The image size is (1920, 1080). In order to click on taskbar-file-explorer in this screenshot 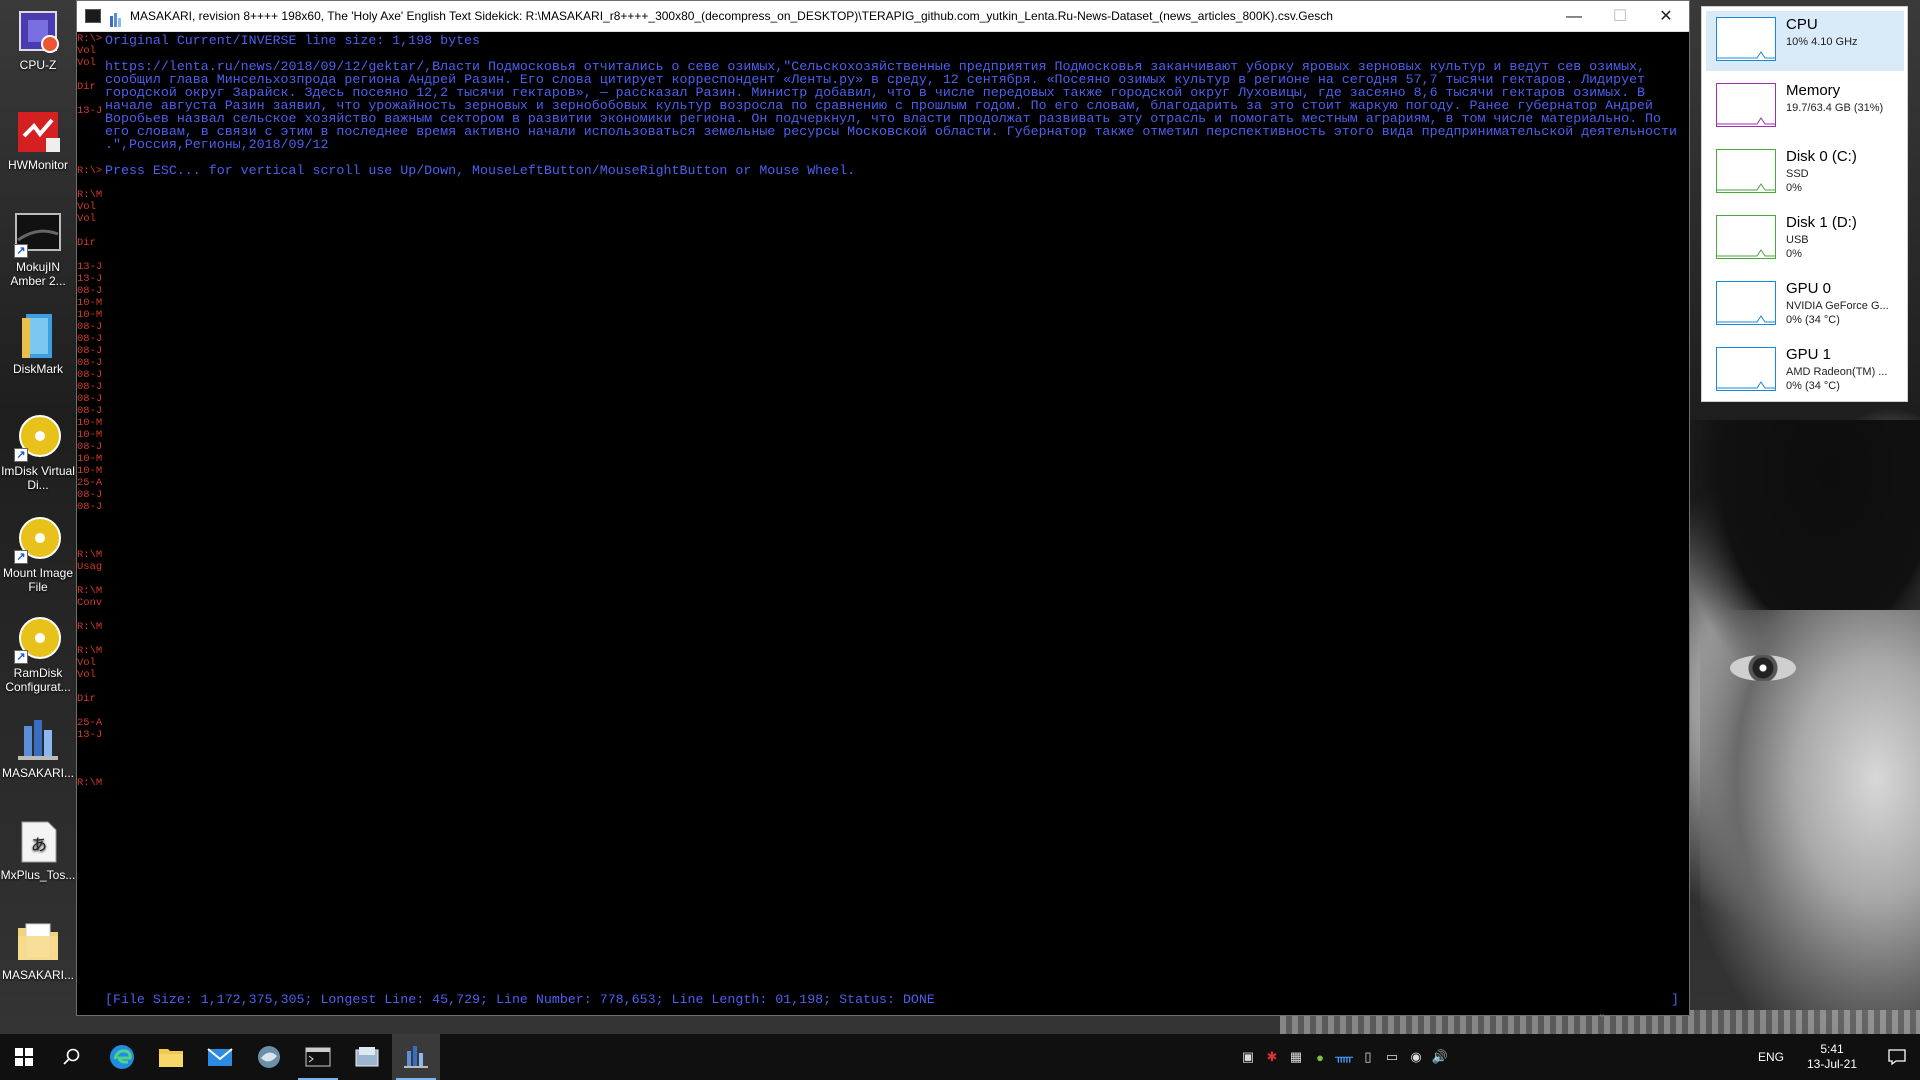, I will do `click(171, 1057)`.